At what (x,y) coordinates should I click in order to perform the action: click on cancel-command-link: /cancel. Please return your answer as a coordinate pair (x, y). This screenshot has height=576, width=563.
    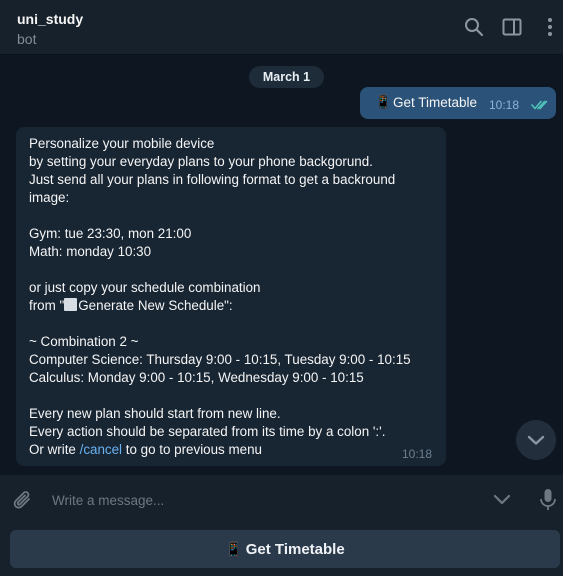
    Looking at the image, I should click on (101, 449).